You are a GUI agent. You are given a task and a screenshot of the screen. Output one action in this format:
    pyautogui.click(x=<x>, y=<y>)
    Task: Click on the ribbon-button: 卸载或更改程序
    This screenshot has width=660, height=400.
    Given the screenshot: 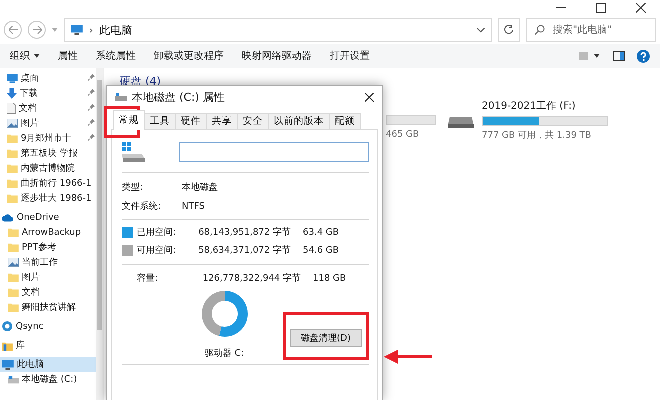 What is the action you would take?
    pyautogui.click(x=189, y=56)
    